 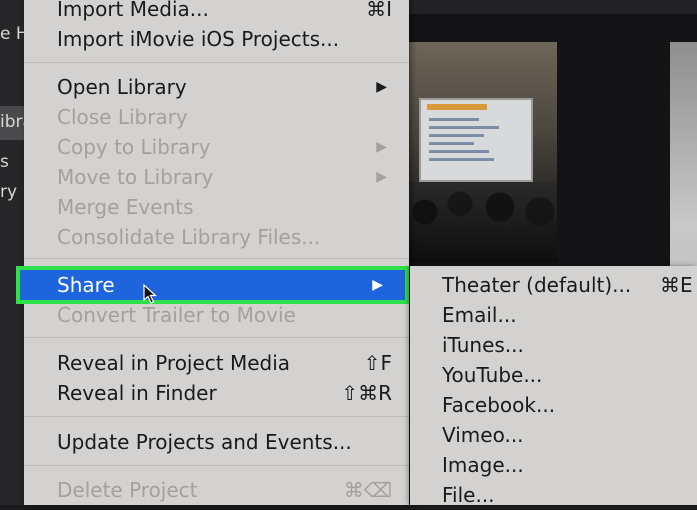 I want to click on projector-screen-image, so click(x=476, y=140).